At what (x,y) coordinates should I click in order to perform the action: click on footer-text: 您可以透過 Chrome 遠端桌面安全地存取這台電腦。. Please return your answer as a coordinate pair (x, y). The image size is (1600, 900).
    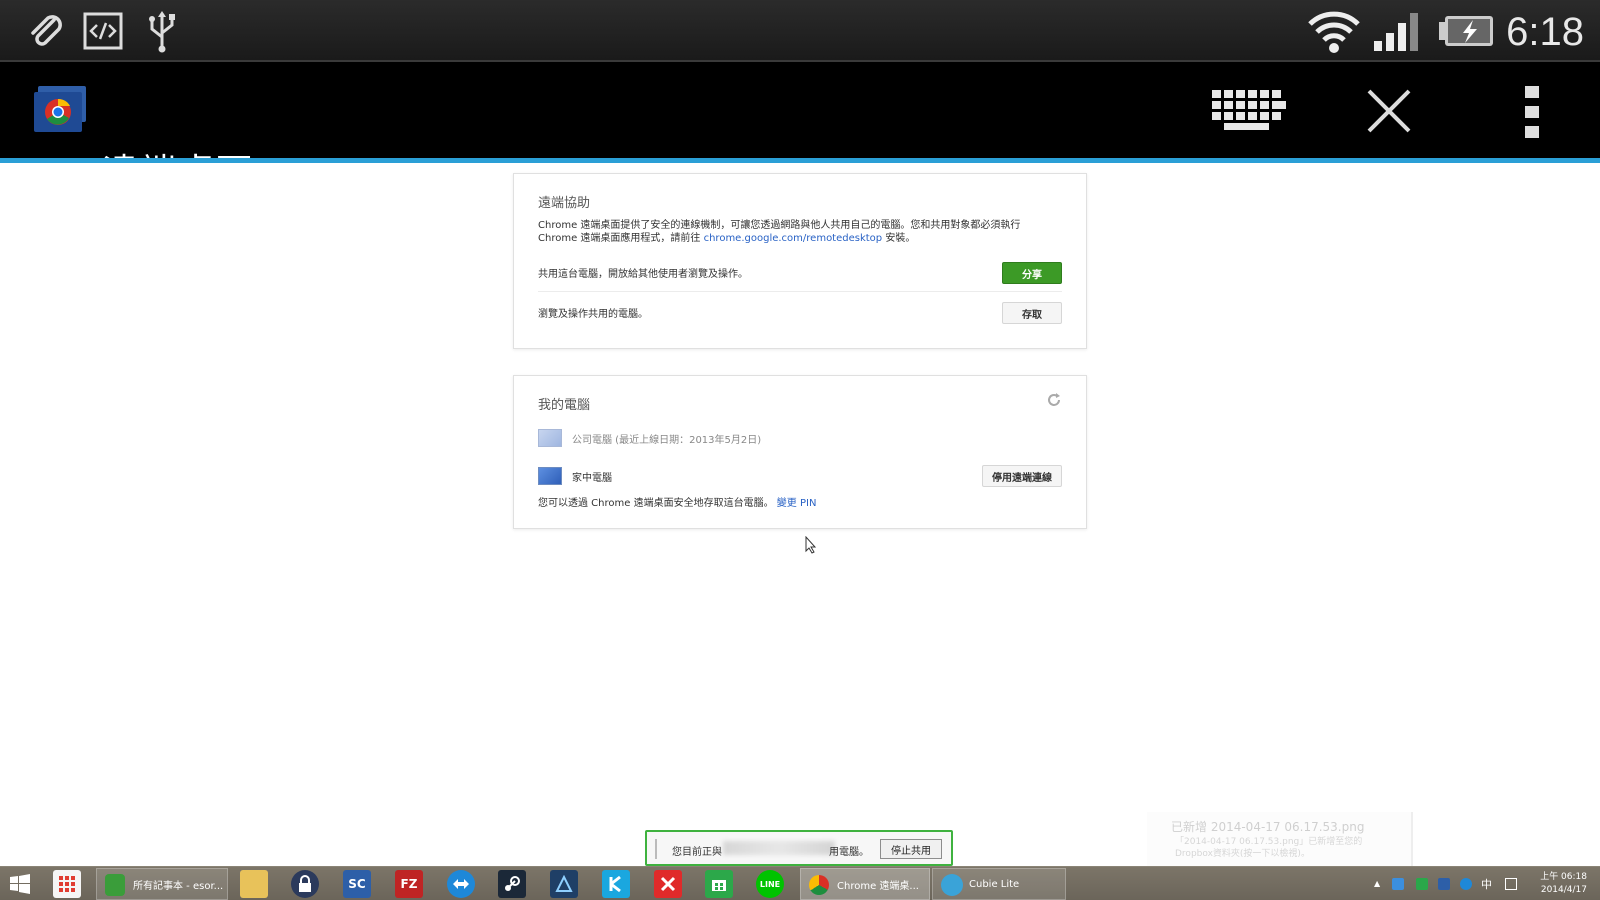
    Looking at the image, I should click on (656, 503).